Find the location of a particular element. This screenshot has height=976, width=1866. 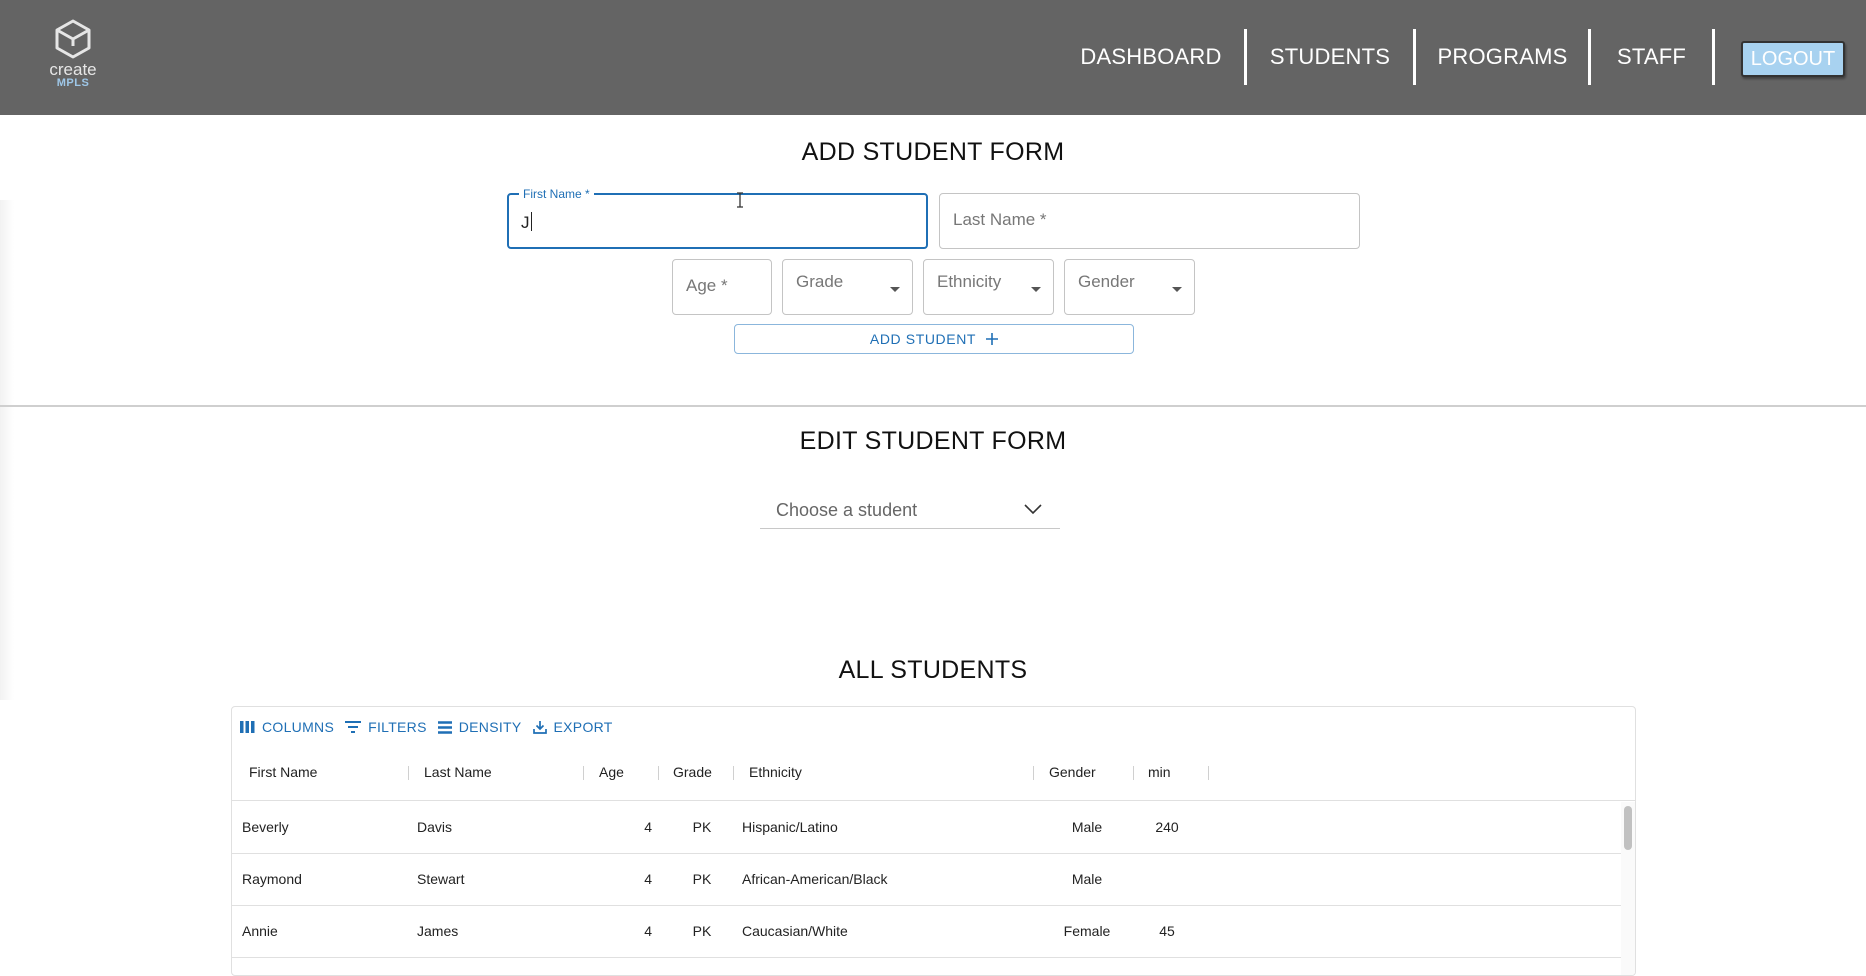

plus-icon is located at coordinates (992, 339).